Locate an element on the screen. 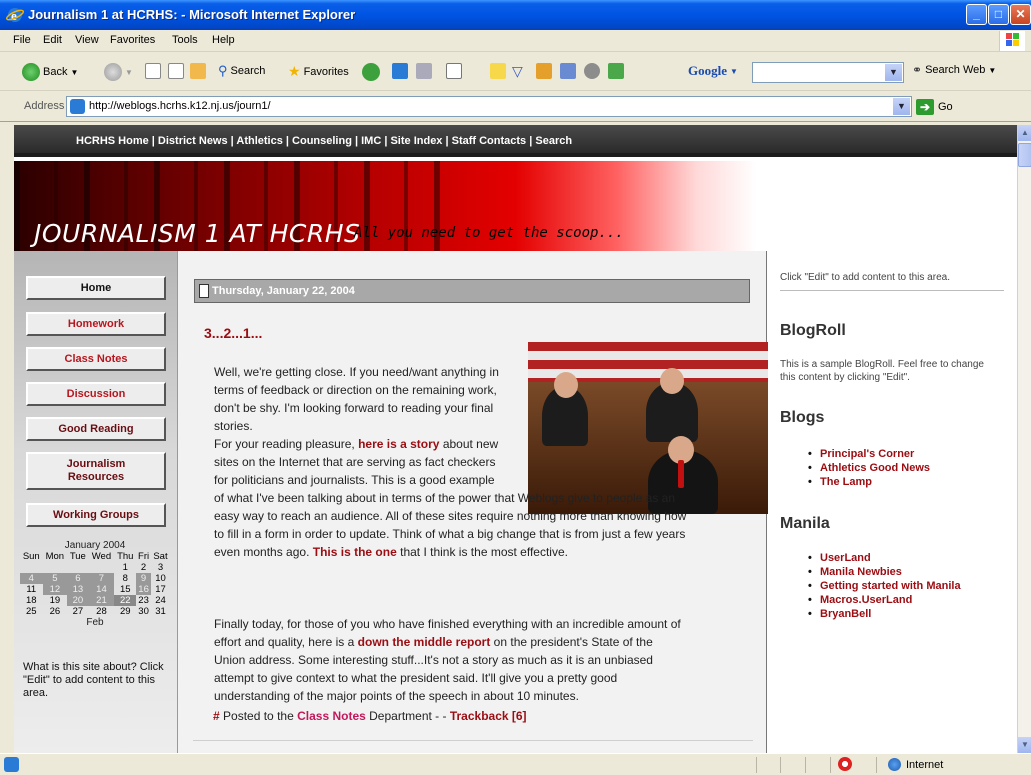 This screenshot has width=1031, height=775. list-item-link: Manila Newbies is located at coordinates (884, 572).